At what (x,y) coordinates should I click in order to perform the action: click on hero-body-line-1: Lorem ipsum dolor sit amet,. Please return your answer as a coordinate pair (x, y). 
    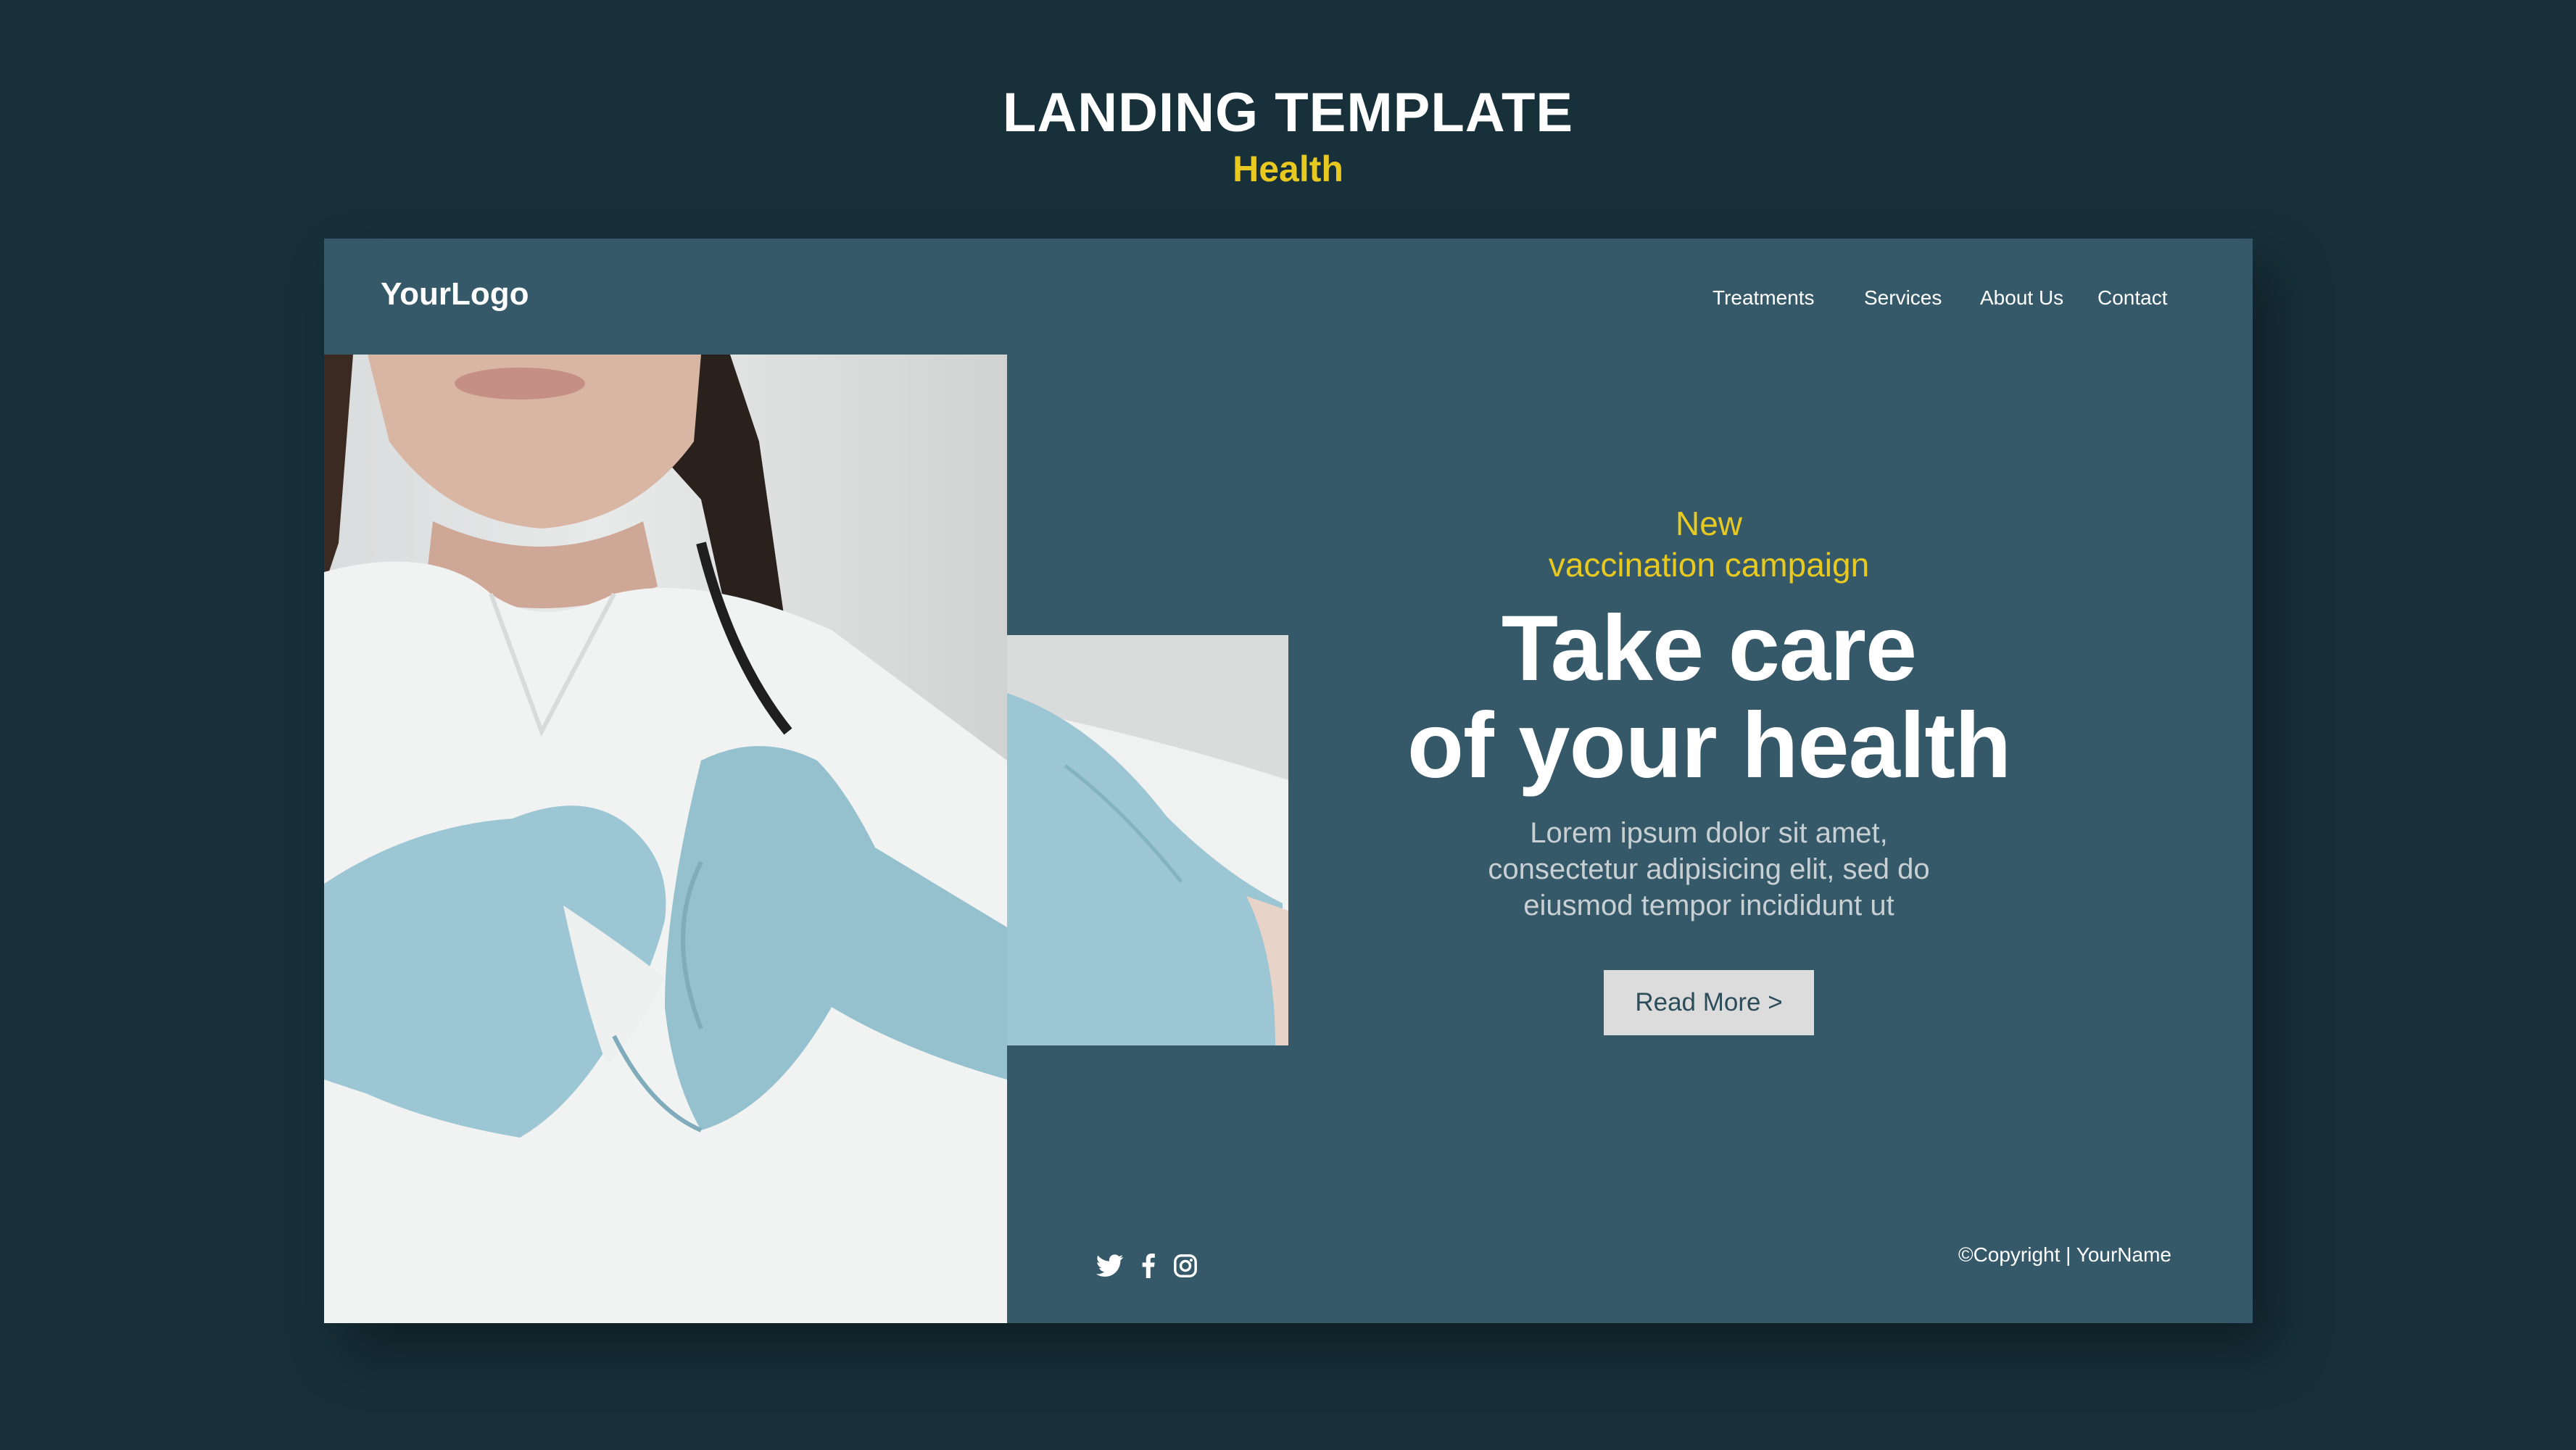
    Looking at the image, I should click on (1709, 833).